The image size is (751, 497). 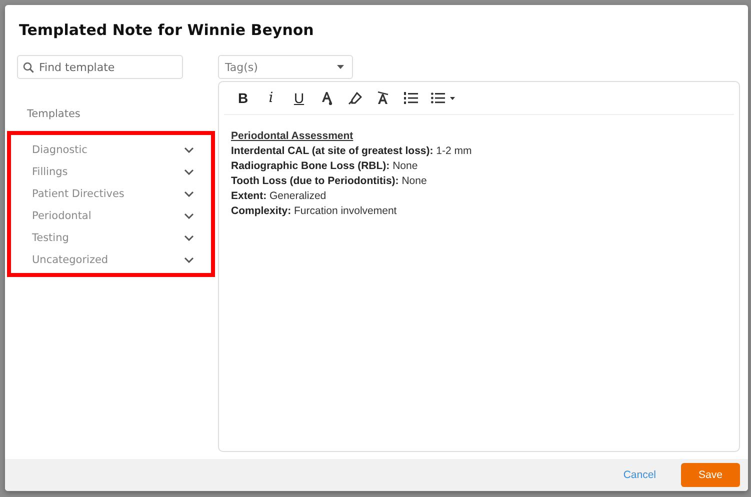 I want to click on italic-button: i, so click(x=271, y=98).